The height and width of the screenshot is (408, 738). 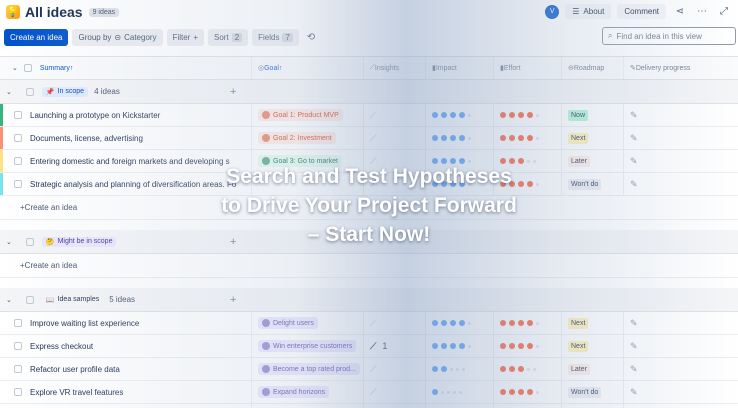 I want to click on more-icon: ⋯, so click(x=702, y=11).